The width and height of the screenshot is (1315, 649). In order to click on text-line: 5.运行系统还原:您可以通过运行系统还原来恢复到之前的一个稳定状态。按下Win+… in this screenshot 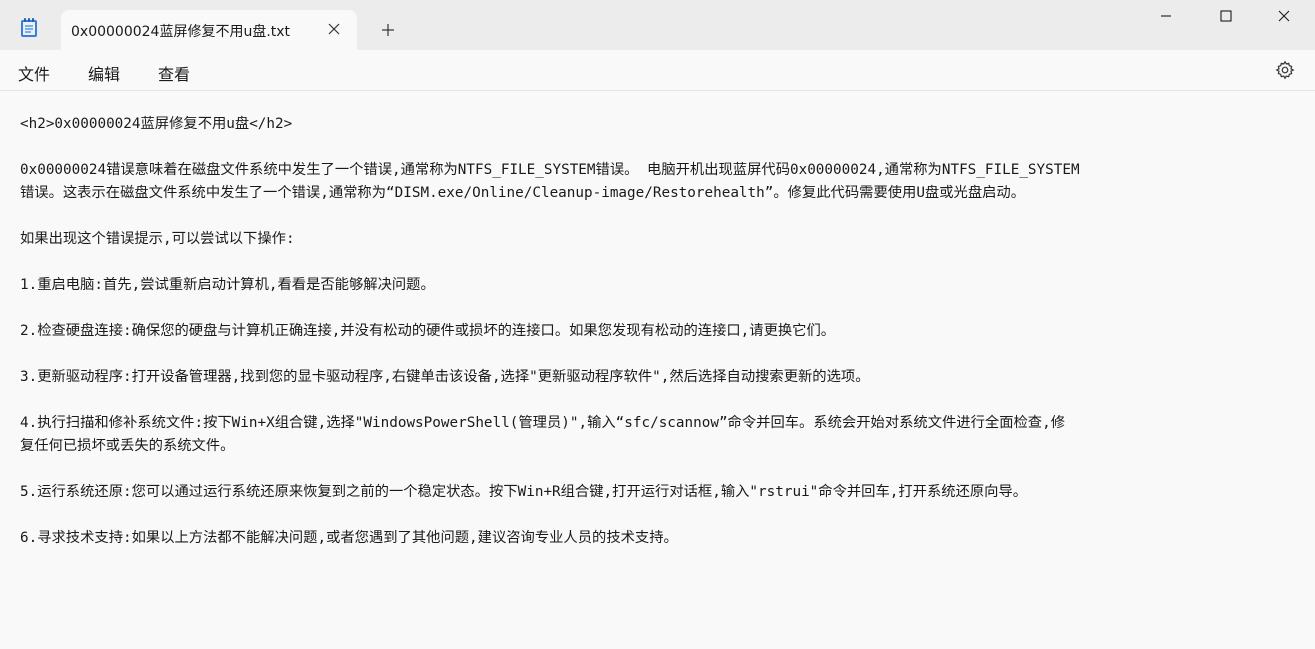, I will do `click(524, 492)`.